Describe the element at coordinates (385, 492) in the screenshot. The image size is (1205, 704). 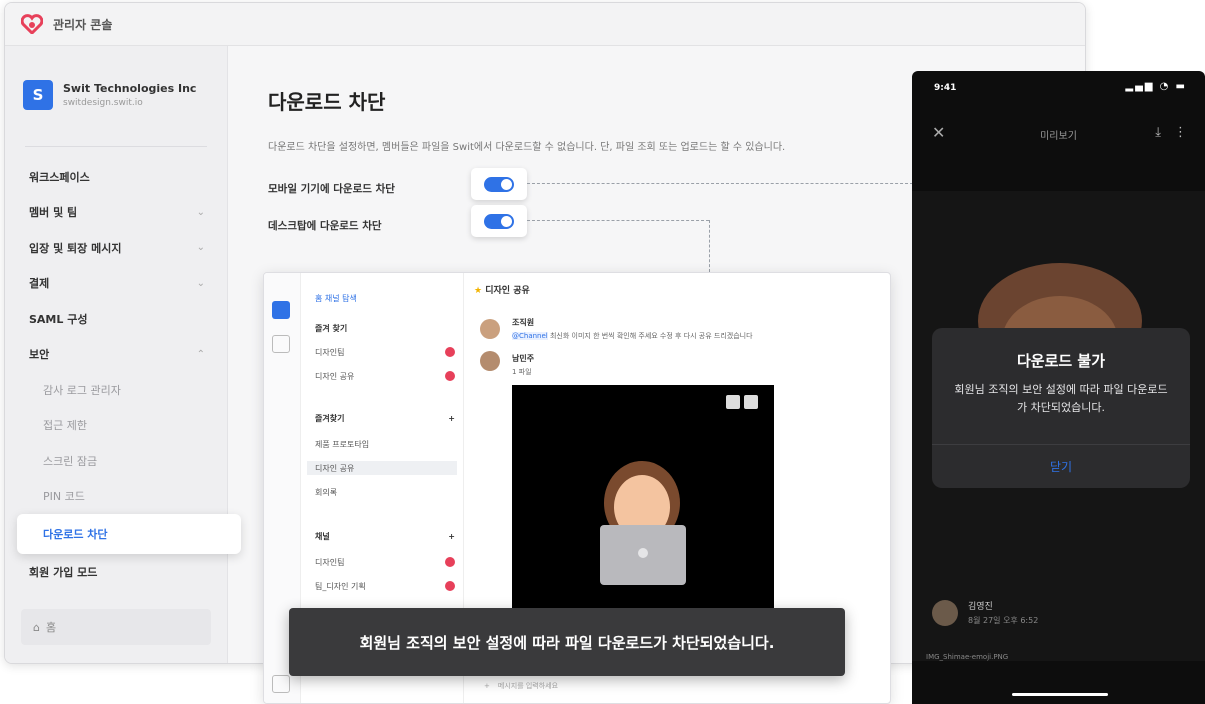
I see `list-item: 회의록` at that location.